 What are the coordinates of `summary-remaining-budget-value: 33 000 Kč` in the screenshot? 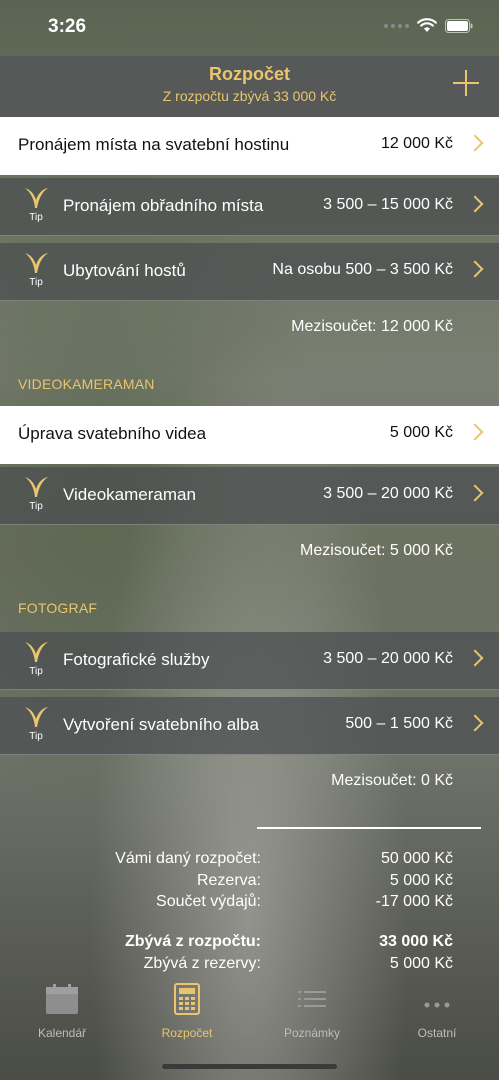 It's located at (416, 941).